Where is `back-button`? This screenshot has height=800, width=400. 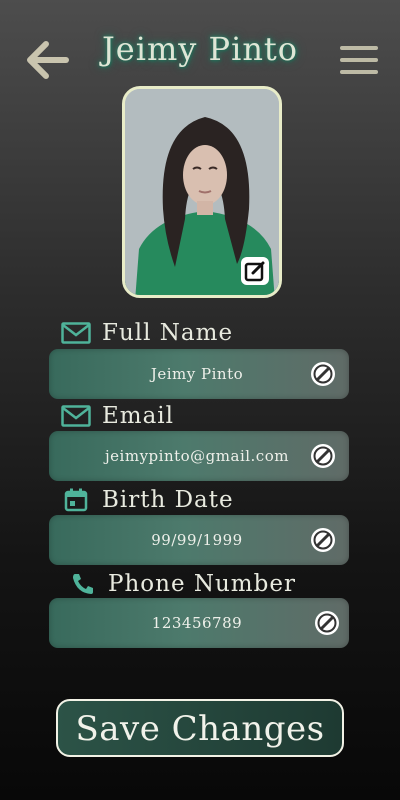
back-button is located at coordinates (46, 60).